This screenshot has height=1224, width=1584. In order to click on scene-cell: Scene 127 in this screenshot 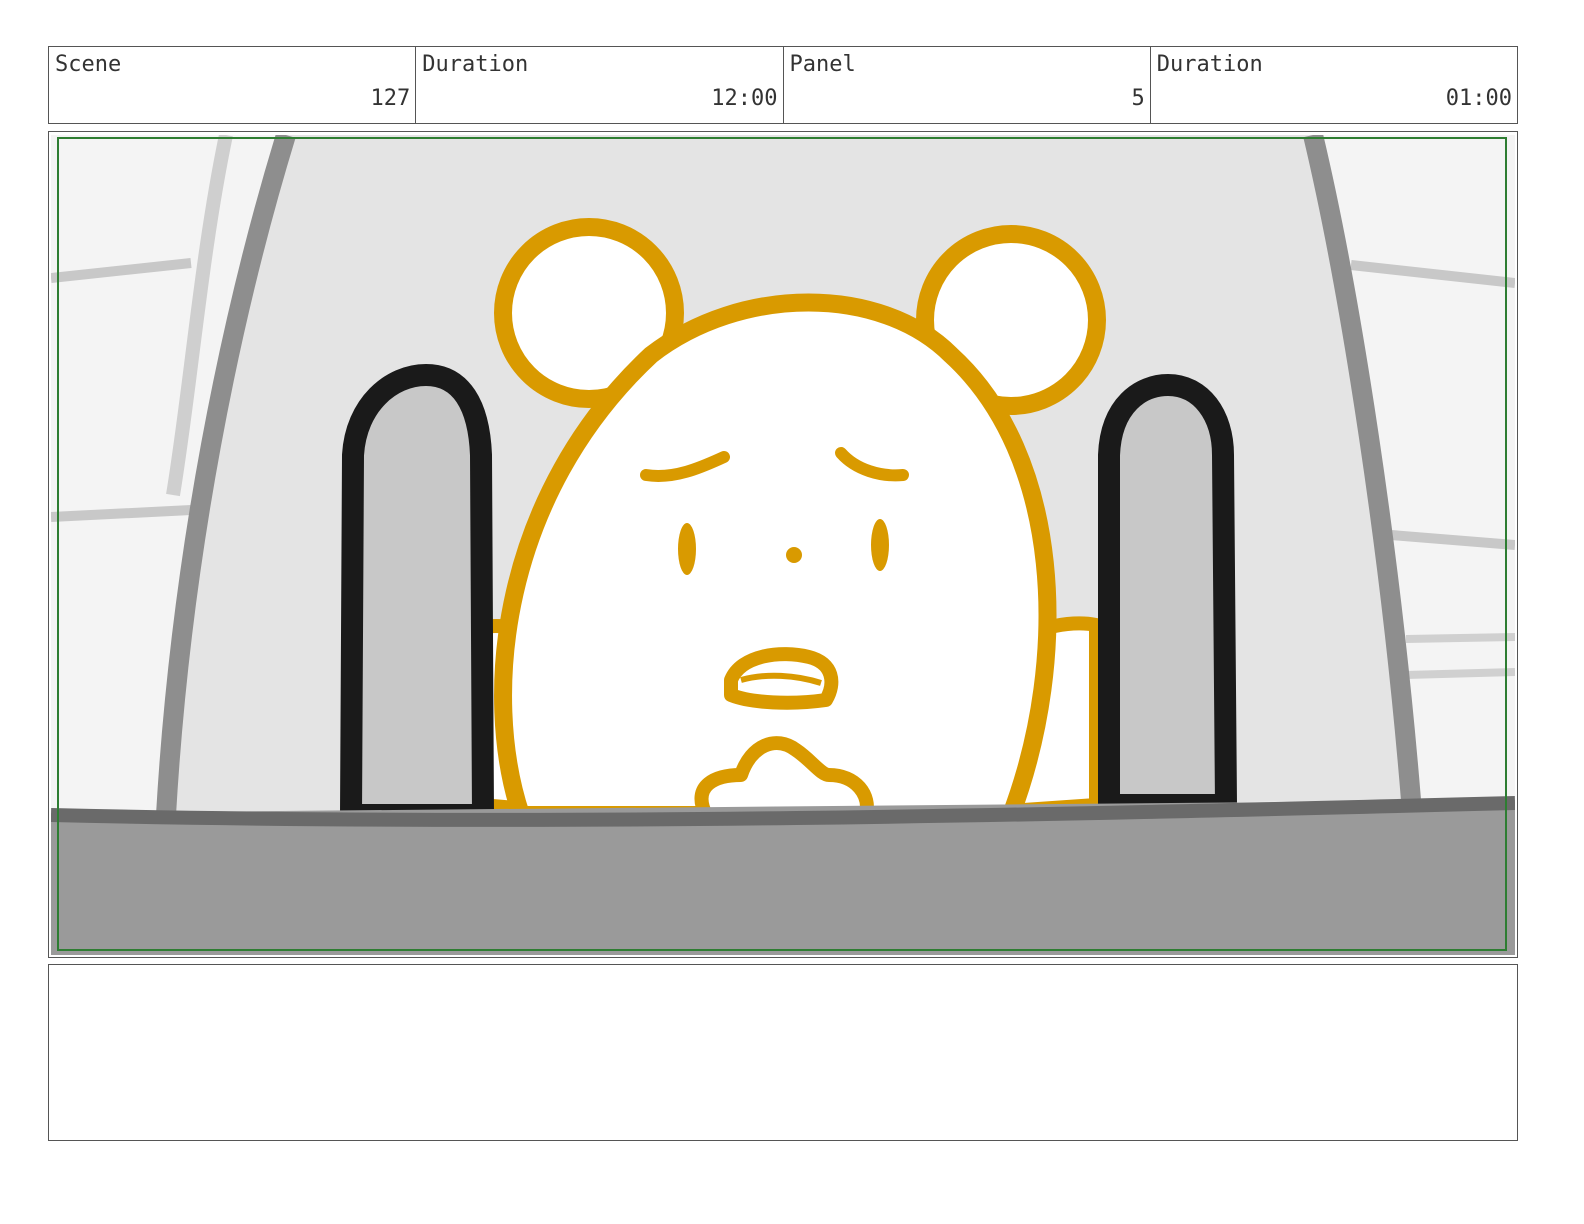, I will do `click(233, 85)`.